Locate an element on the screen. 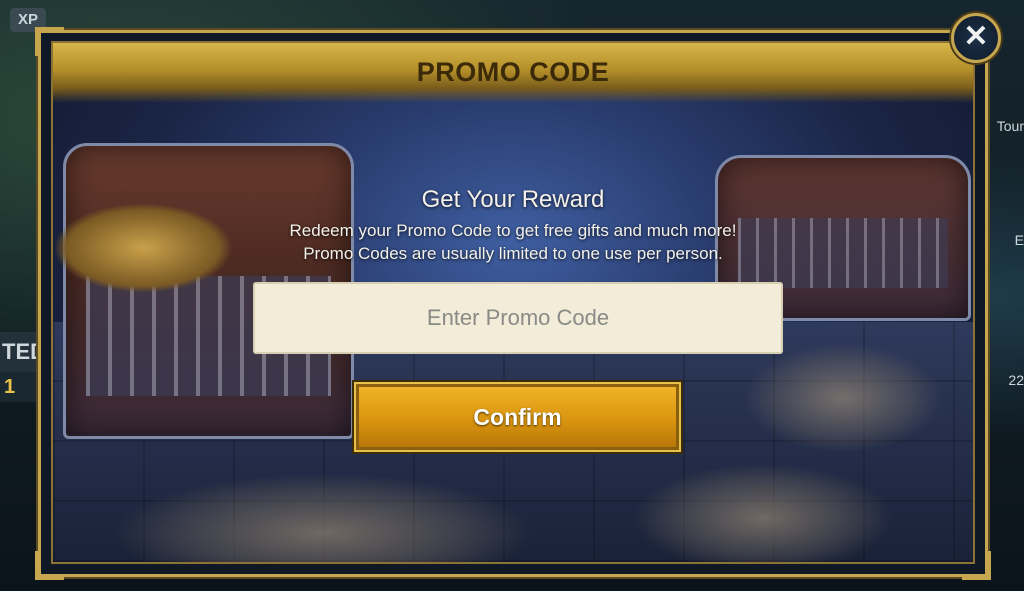 Image resolution: width=1024 pixels, height=591 pixels. promo-code-input is located at coordinates (518, 318).